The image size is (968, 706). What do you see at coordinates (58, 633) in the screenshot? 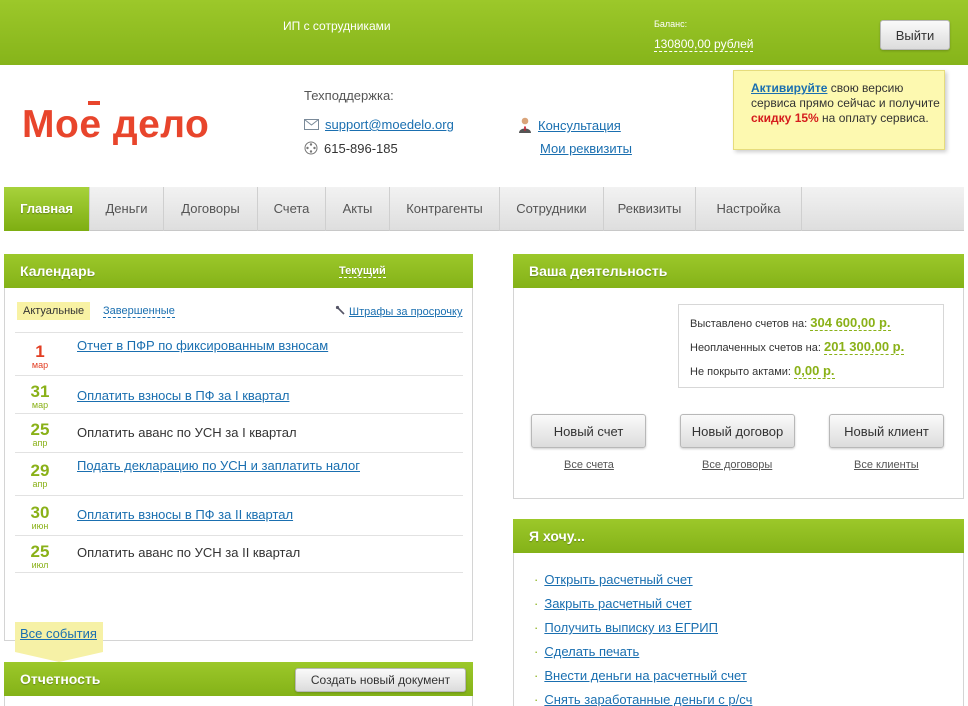
I see `all-events-link: Все события` at bounding box center [58, 633].